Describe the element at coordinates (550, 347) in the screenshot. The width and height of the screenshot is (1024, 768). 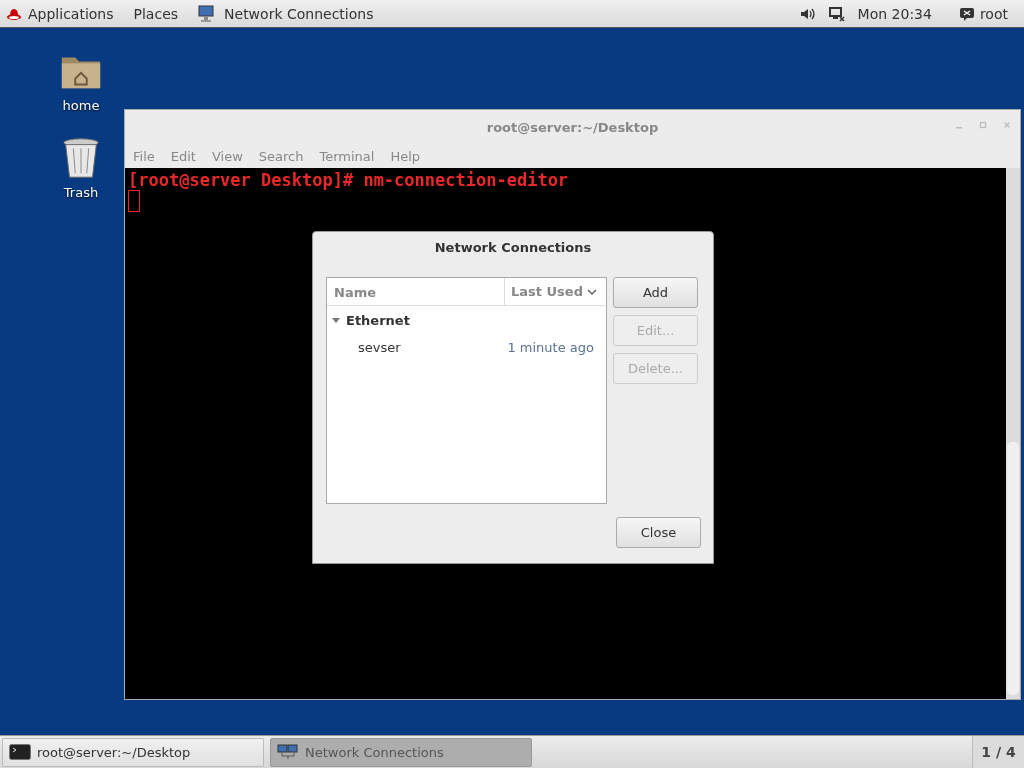
I see `last-used-time: 1 minute ago` at that location.